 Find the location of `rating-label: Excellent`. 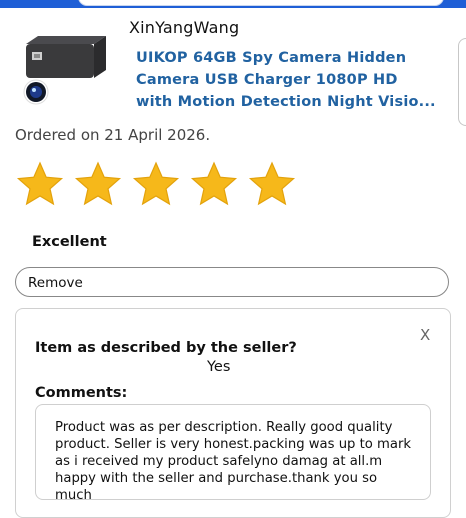

rating-label: Excellent is located at coordinates (69, 242).